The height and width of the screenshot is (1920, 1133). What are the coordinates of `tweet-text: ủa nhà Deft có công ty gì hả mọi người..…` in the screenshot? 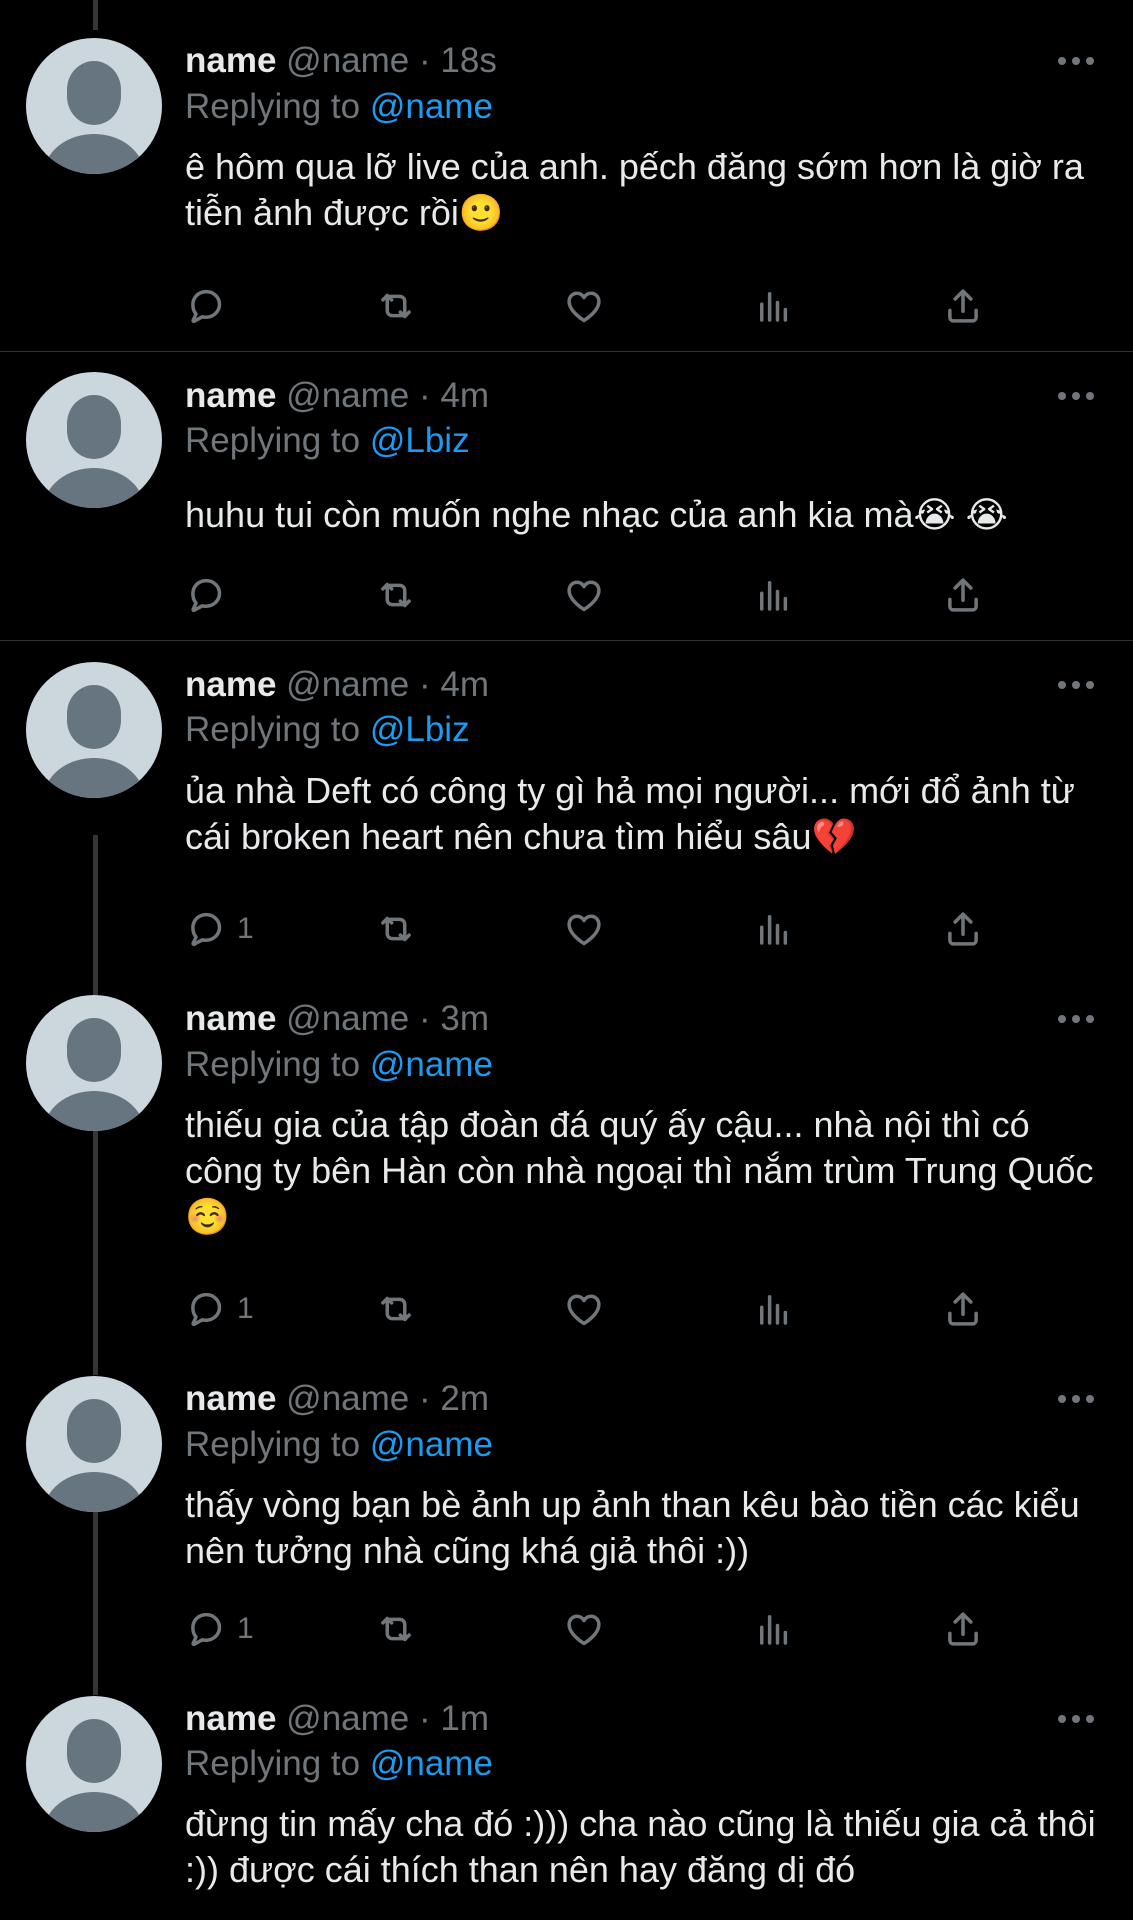 It's located at (630, 813).